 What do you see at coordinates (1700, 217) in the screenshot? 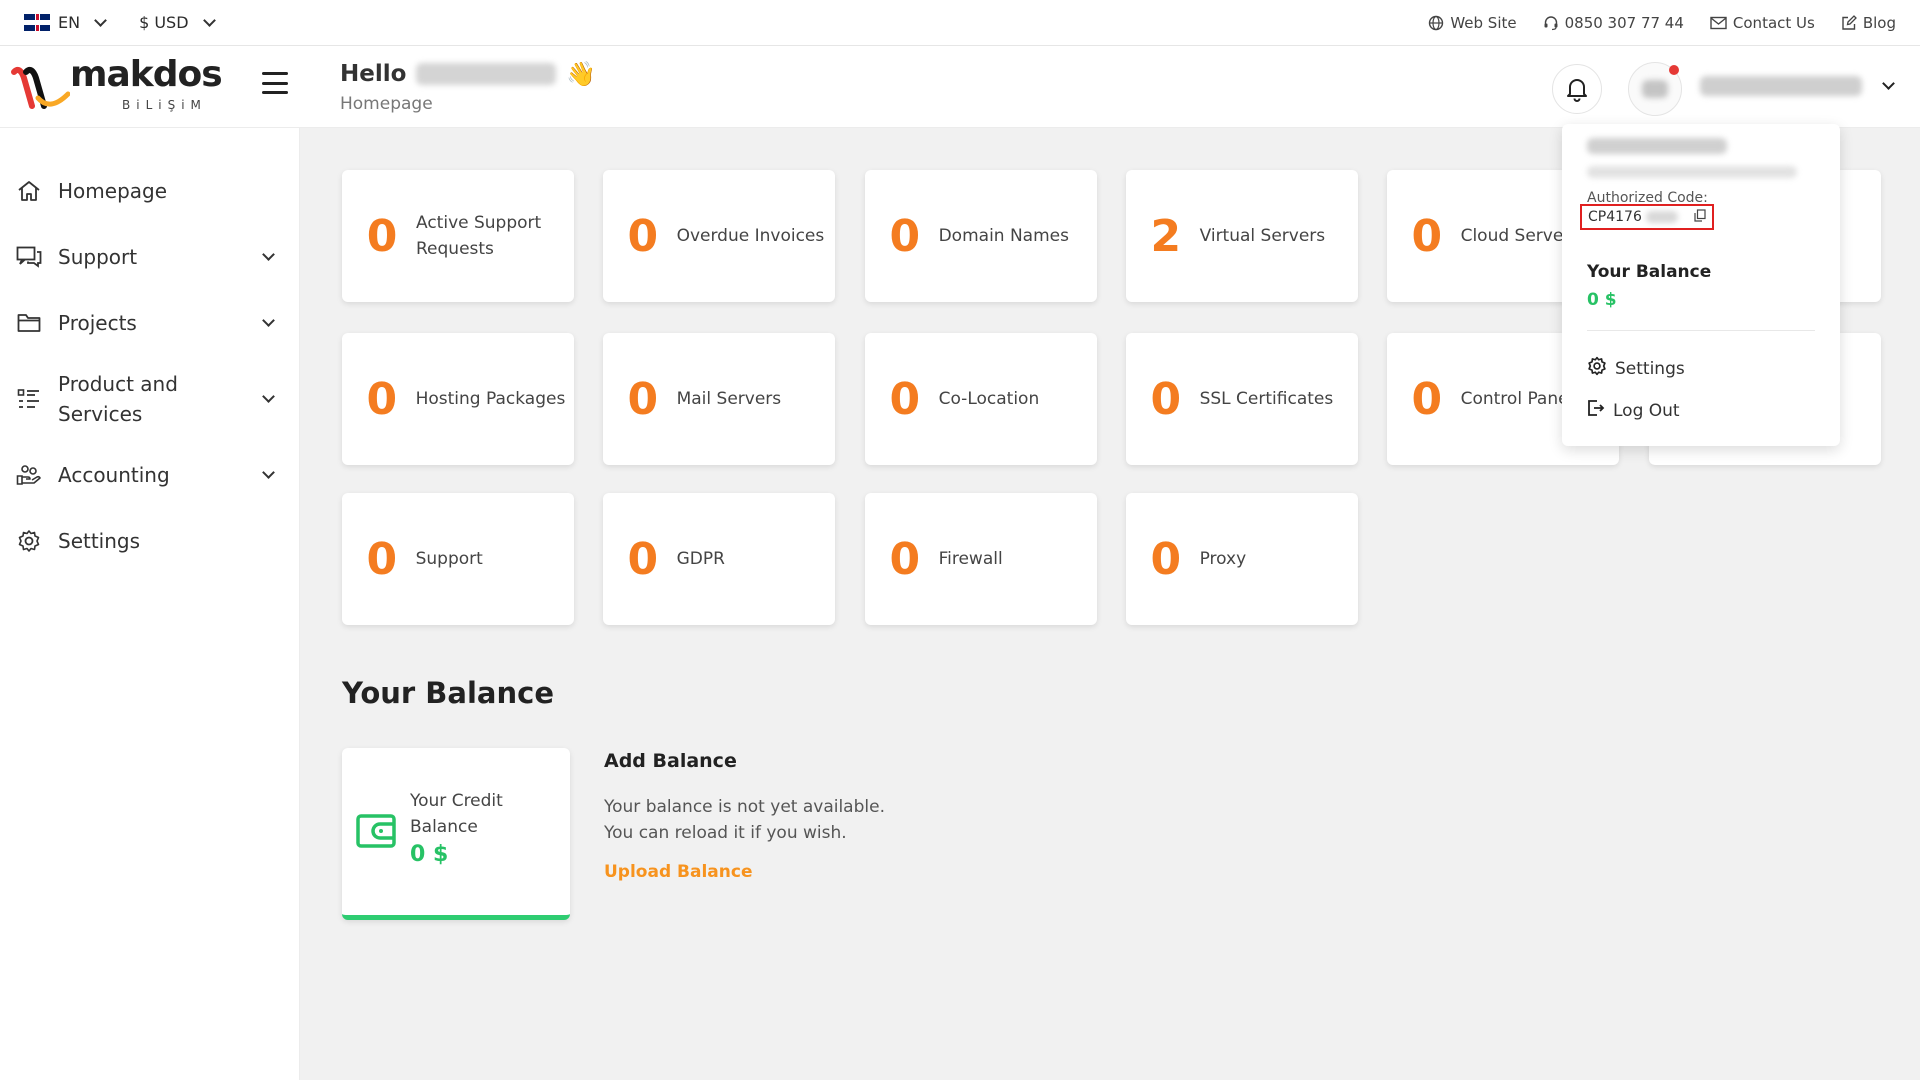
I see `copy-icon` at bounding box center [1700, 217].